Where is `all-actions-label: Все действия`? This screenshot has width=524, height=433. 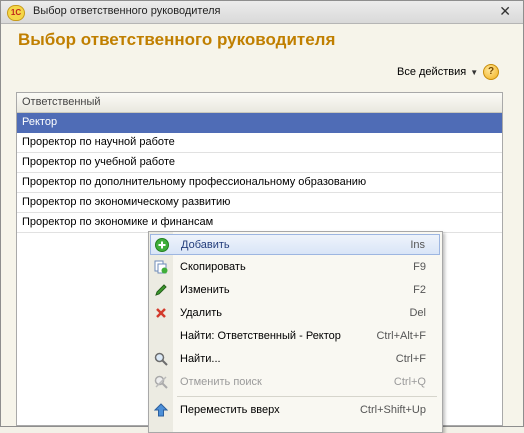 all-actions-label: Все действия is located at coordinates (432, 72).